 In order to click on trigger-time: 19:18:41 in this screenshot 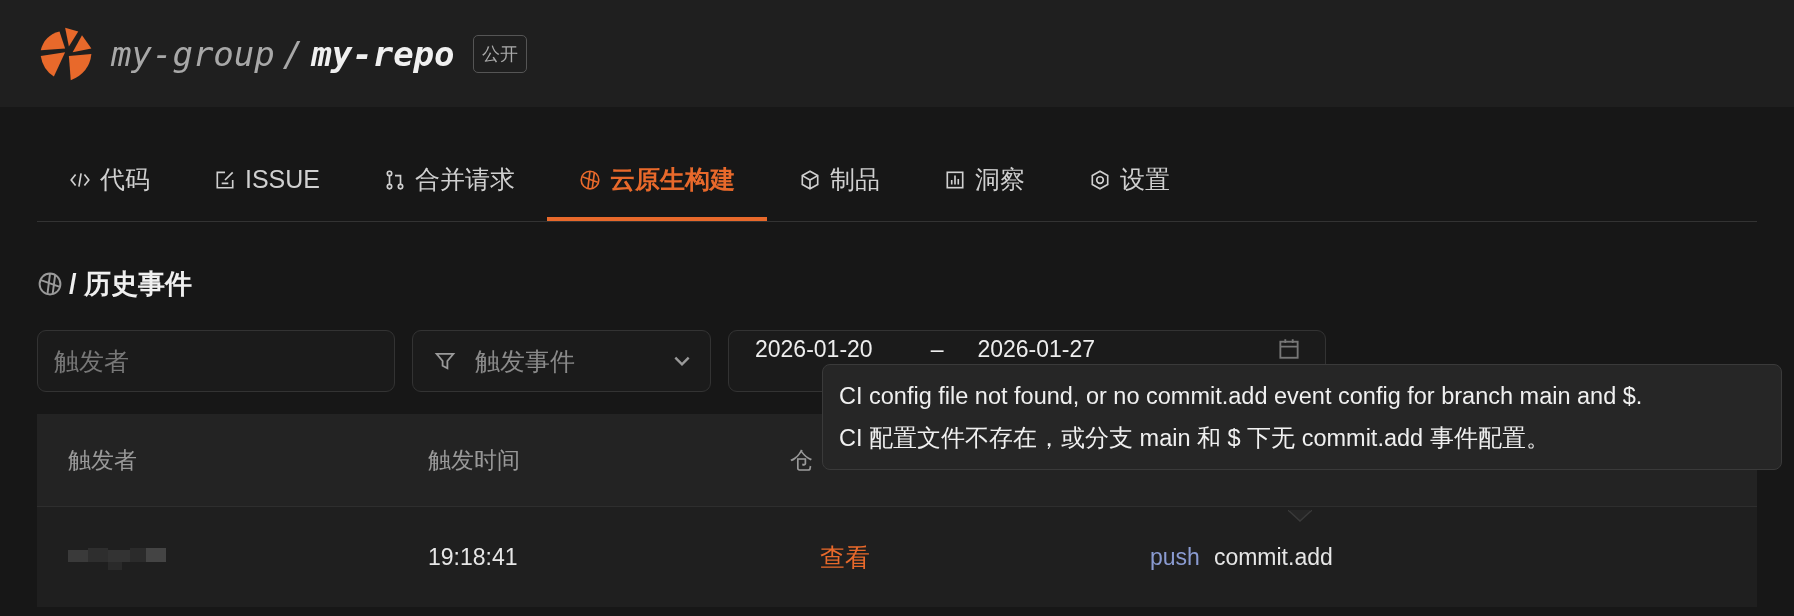, I will do `click(473, 557)`.